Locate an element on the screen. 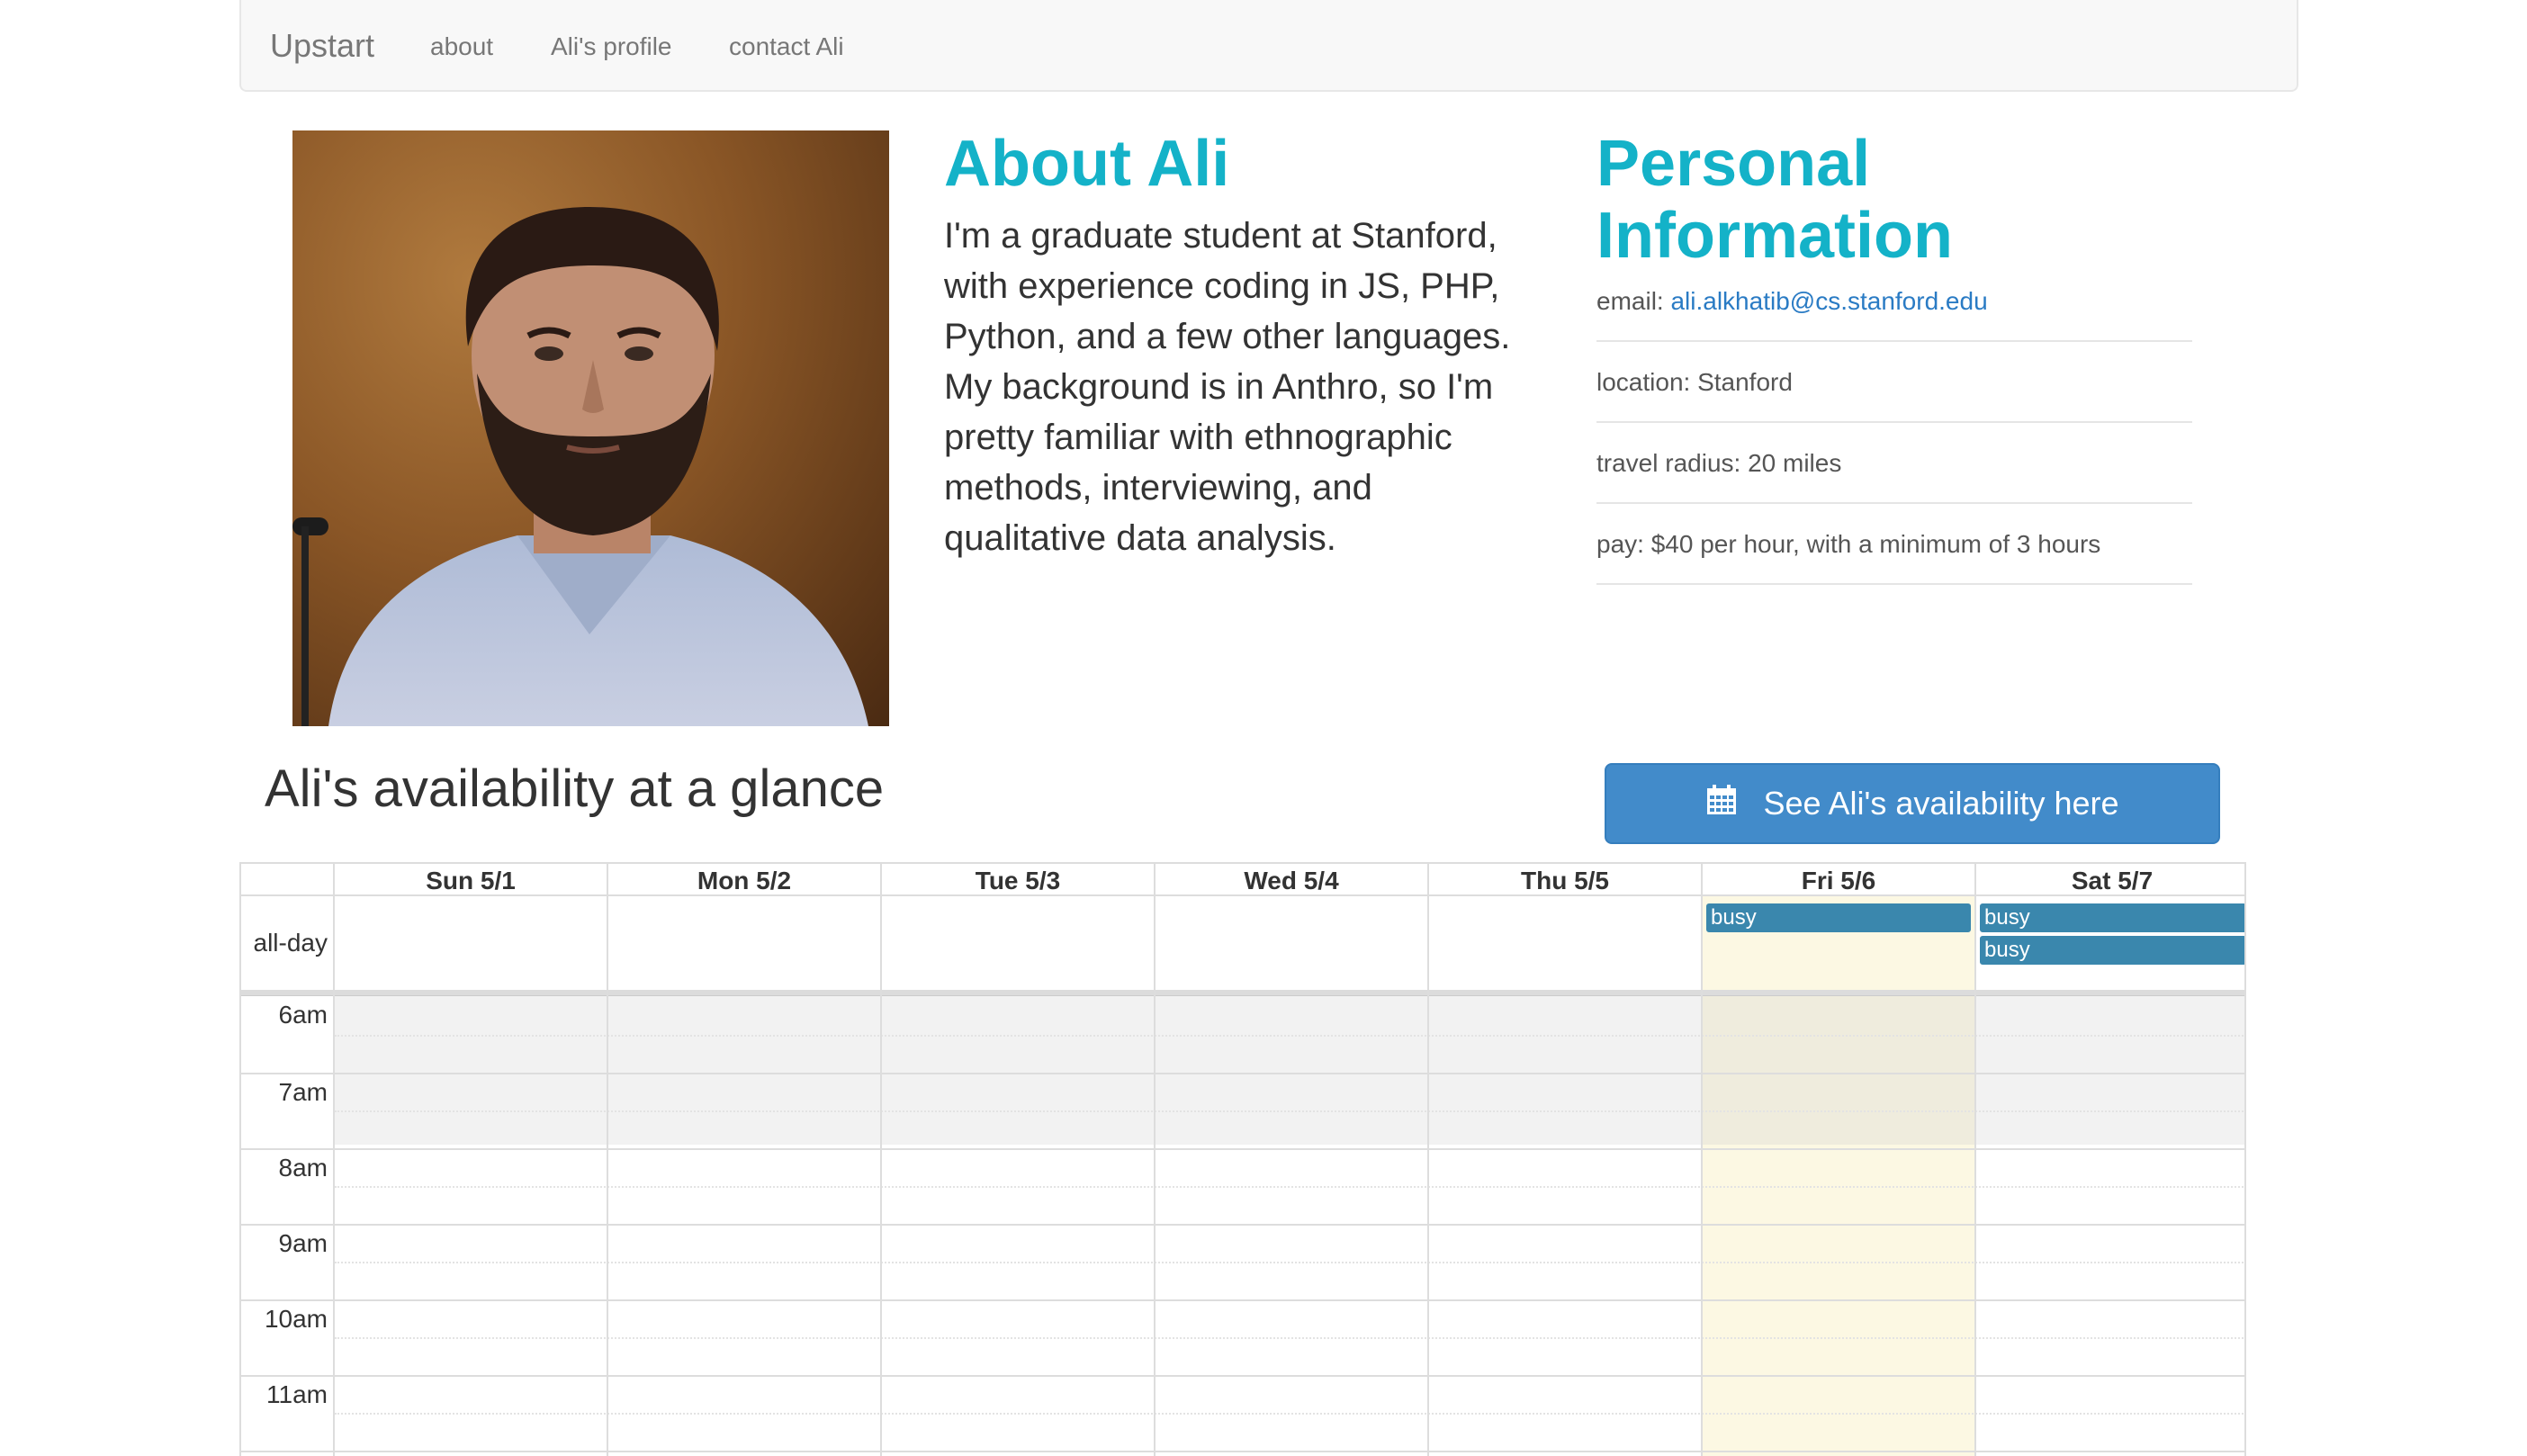  day-header-thu: Thu 5/5 is located at coordinates (1564, 880).